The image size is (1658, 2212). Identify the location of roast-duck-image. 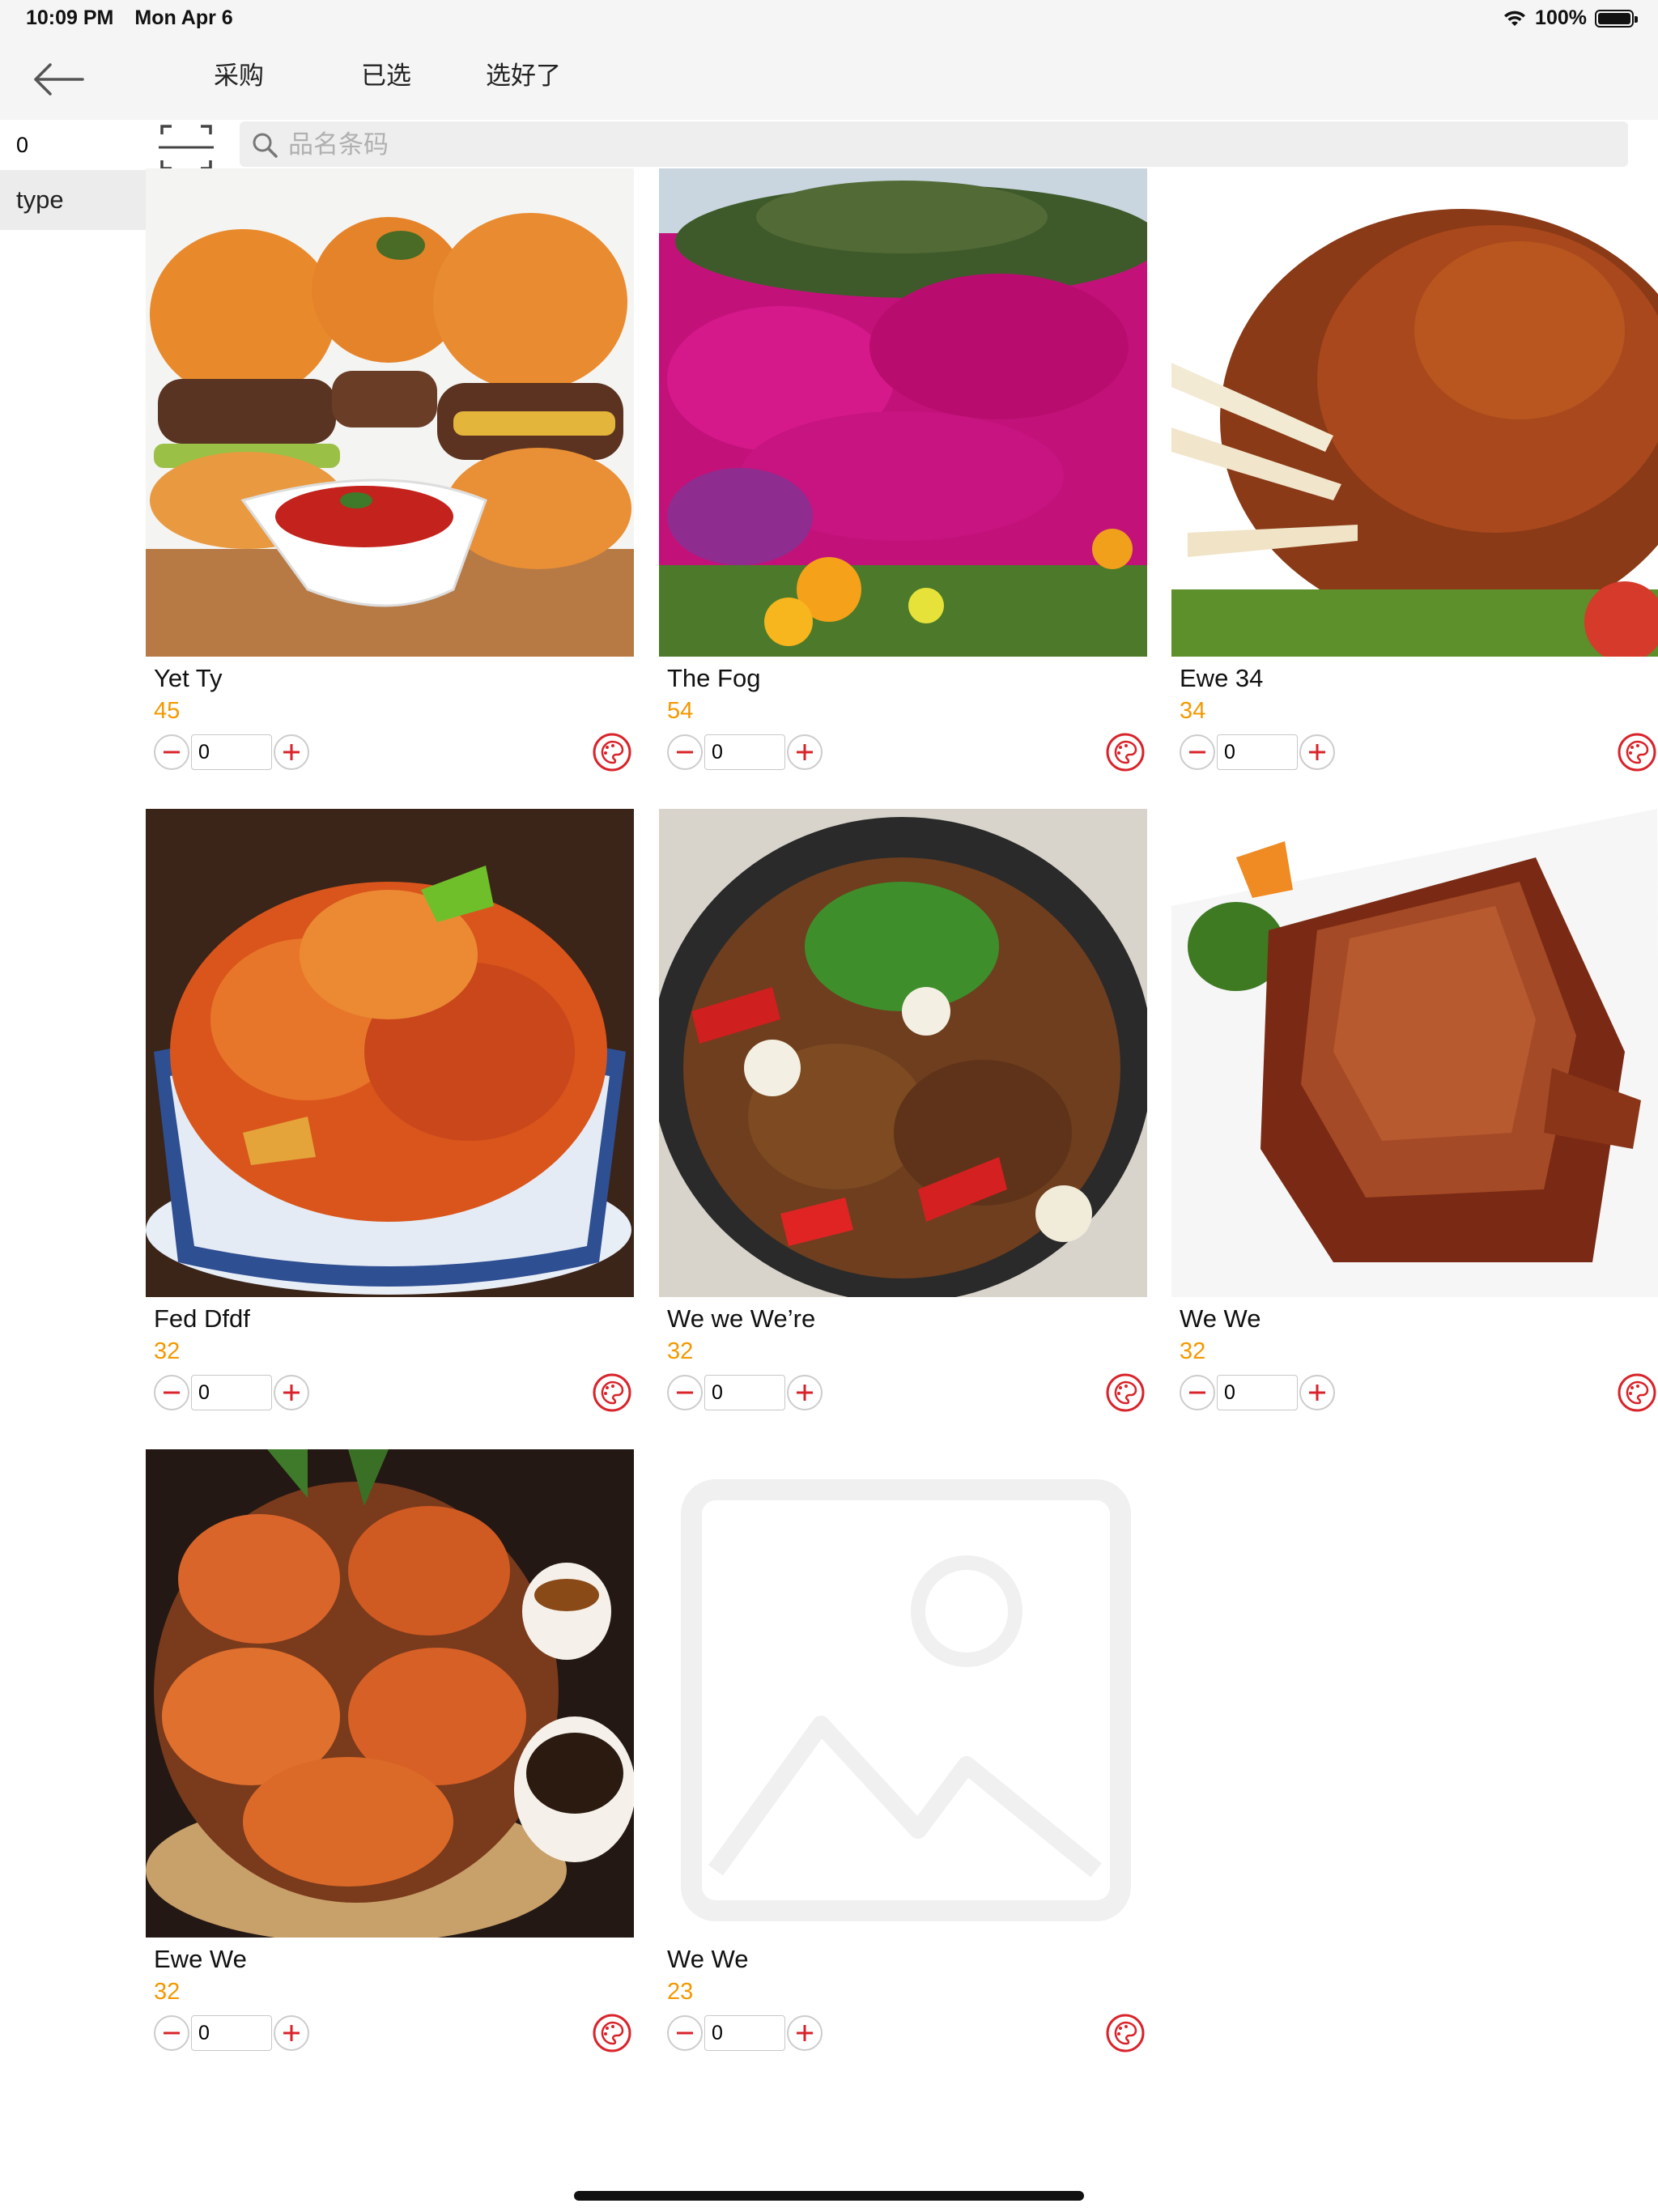
(1414, 1053).